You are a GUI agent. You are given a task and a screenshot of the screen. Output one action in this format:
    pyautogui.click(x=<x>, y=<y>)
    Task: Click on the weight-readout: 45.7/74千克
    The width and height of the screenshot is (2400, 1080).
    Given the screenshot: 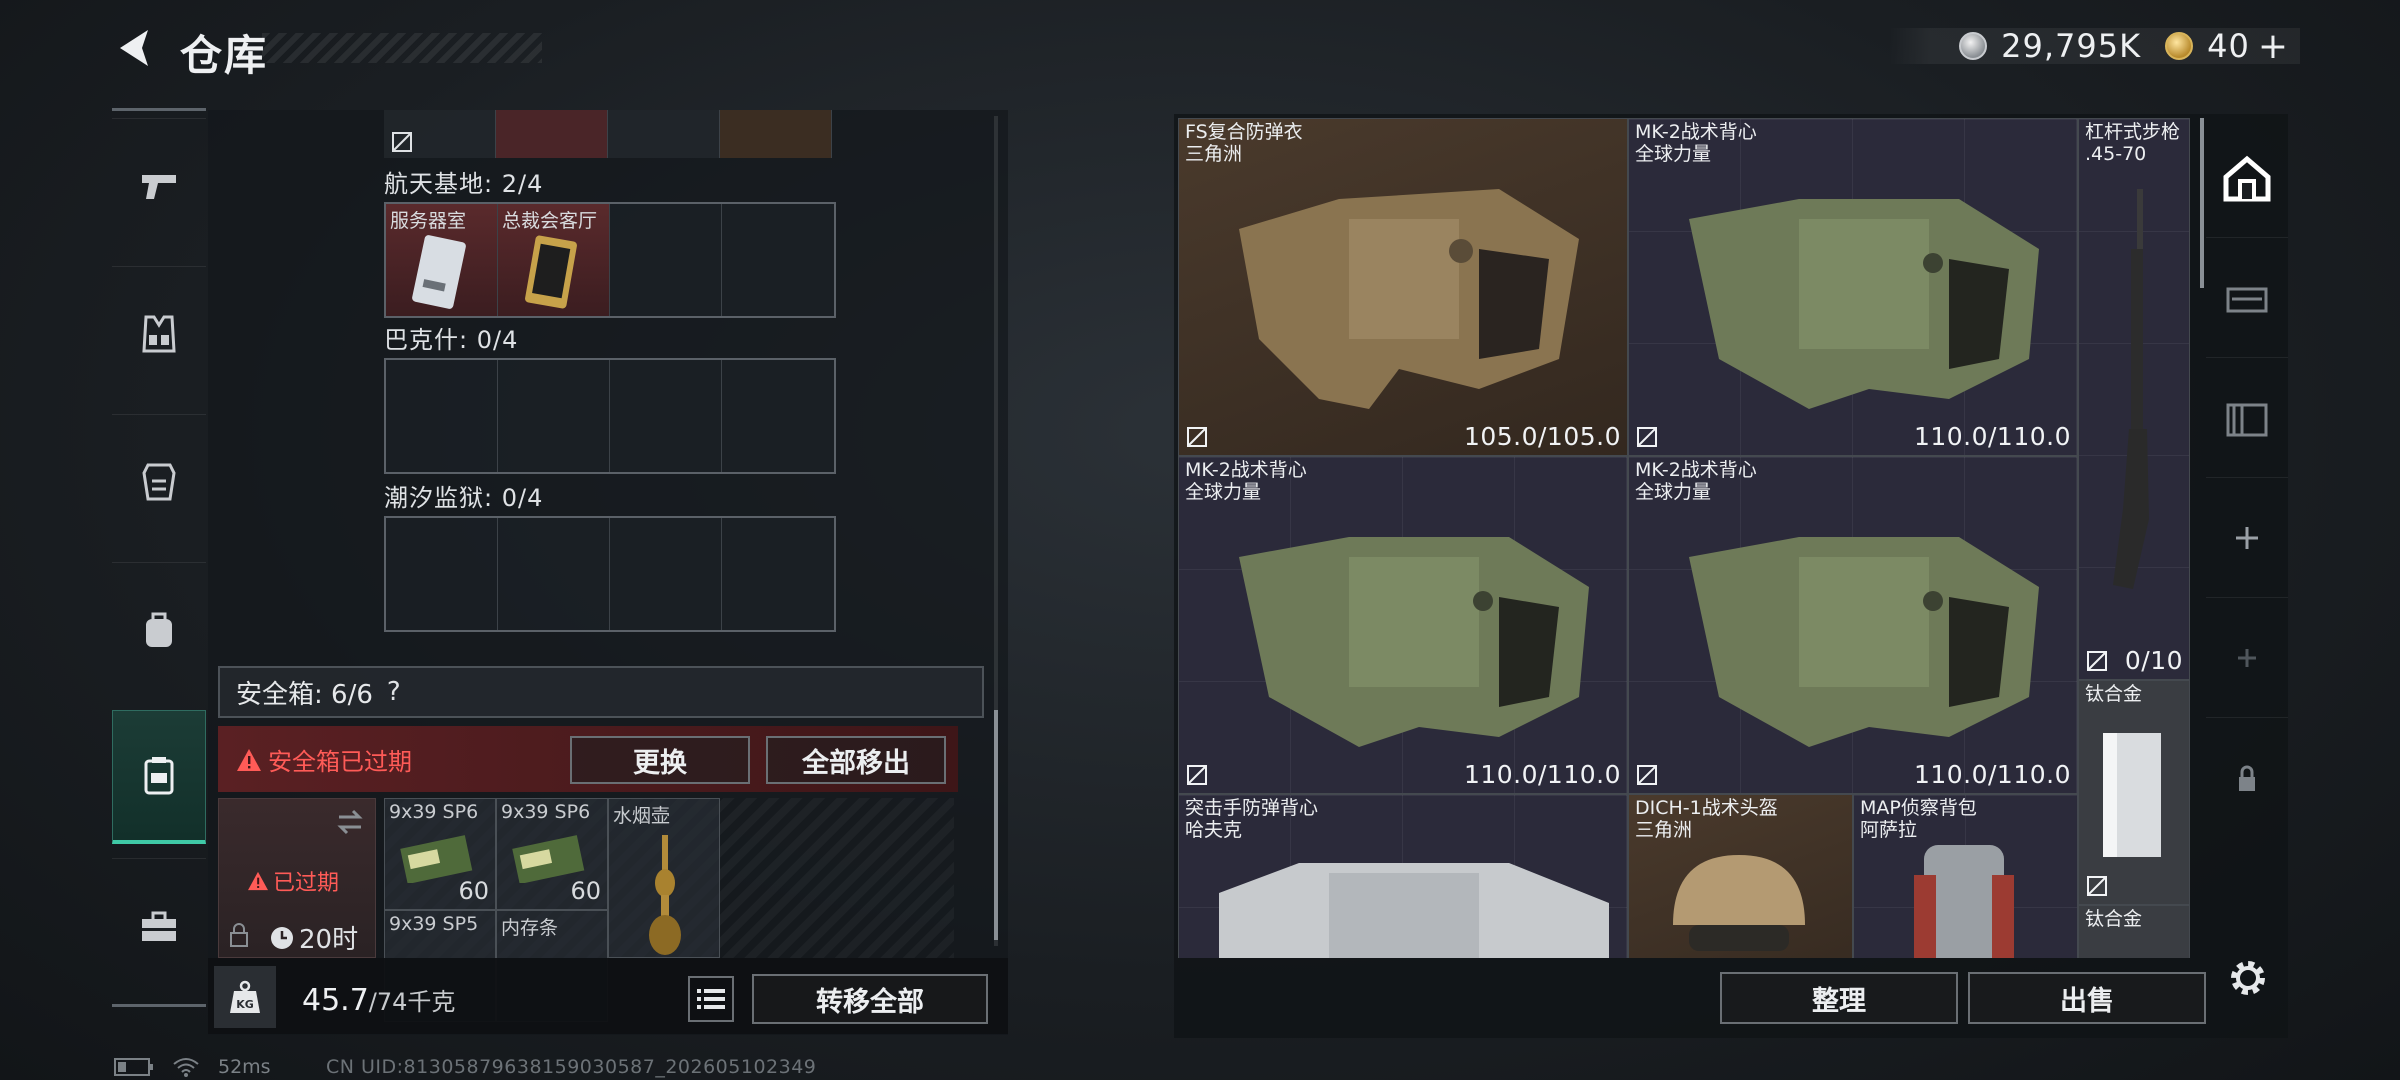 What is the action you would take?
    pyautogui.click(x=378, y=1000)
    